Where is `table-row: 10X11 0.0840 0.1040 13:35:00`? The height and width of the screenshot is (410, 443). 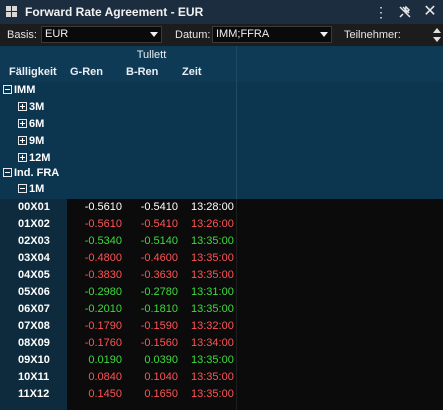 table-row: 10X11 0.0840 0.1040 13:35:00 is located at coordinates (221, 377).